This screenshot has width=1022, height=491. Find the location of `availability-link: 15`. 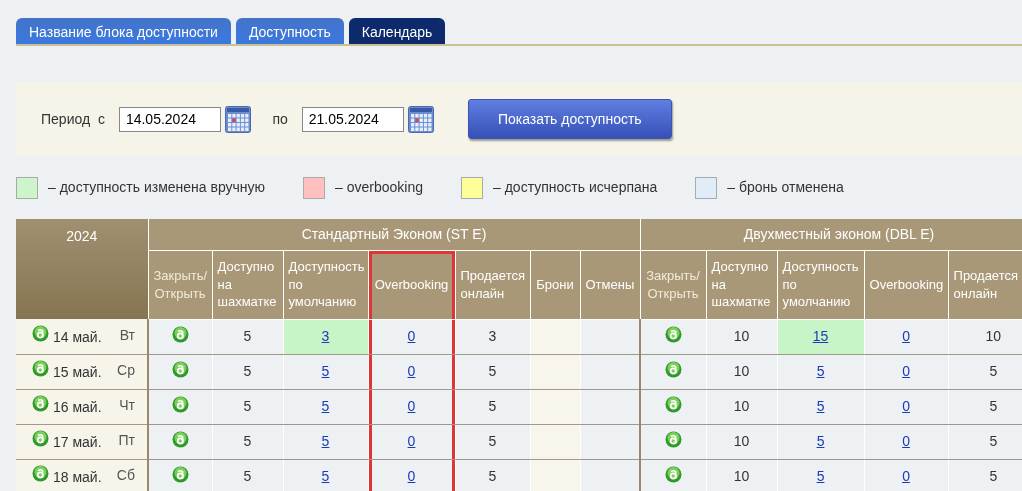

availability-link: 15 is located at coordinates (820, 336).